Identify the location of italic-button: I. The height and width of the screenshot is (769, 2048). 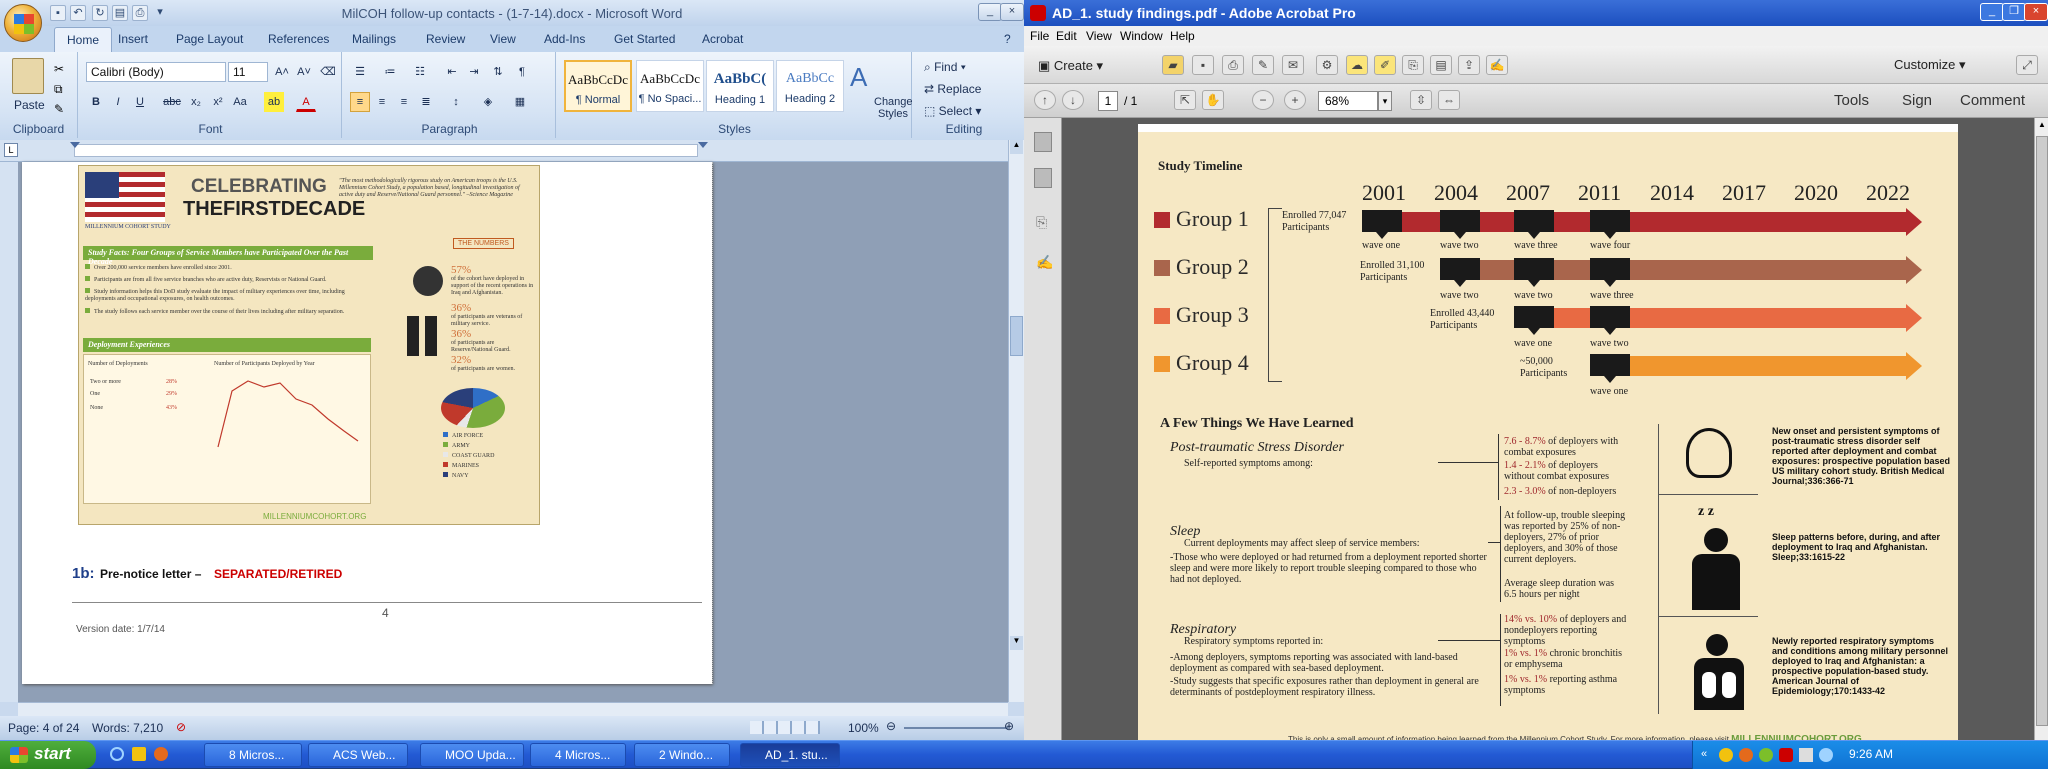
(118, 102).